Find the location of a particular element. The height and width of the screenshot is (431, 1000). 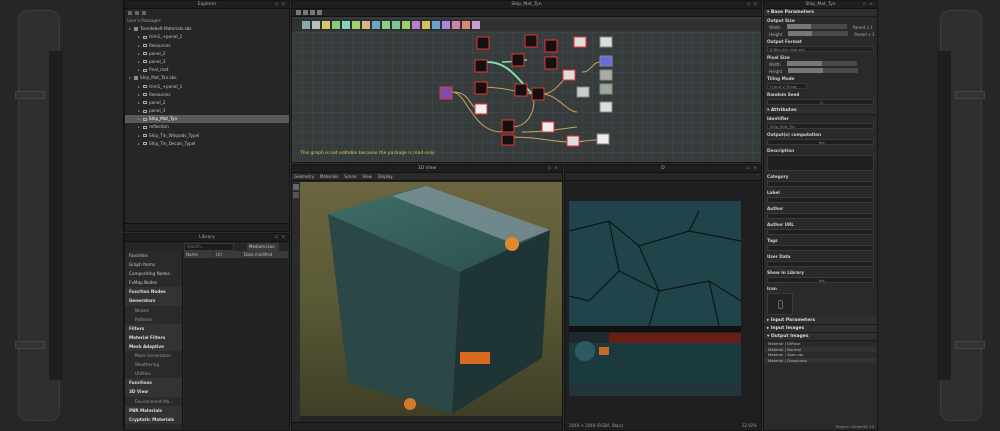

save-package-icon is located at coordinates (144, 13).